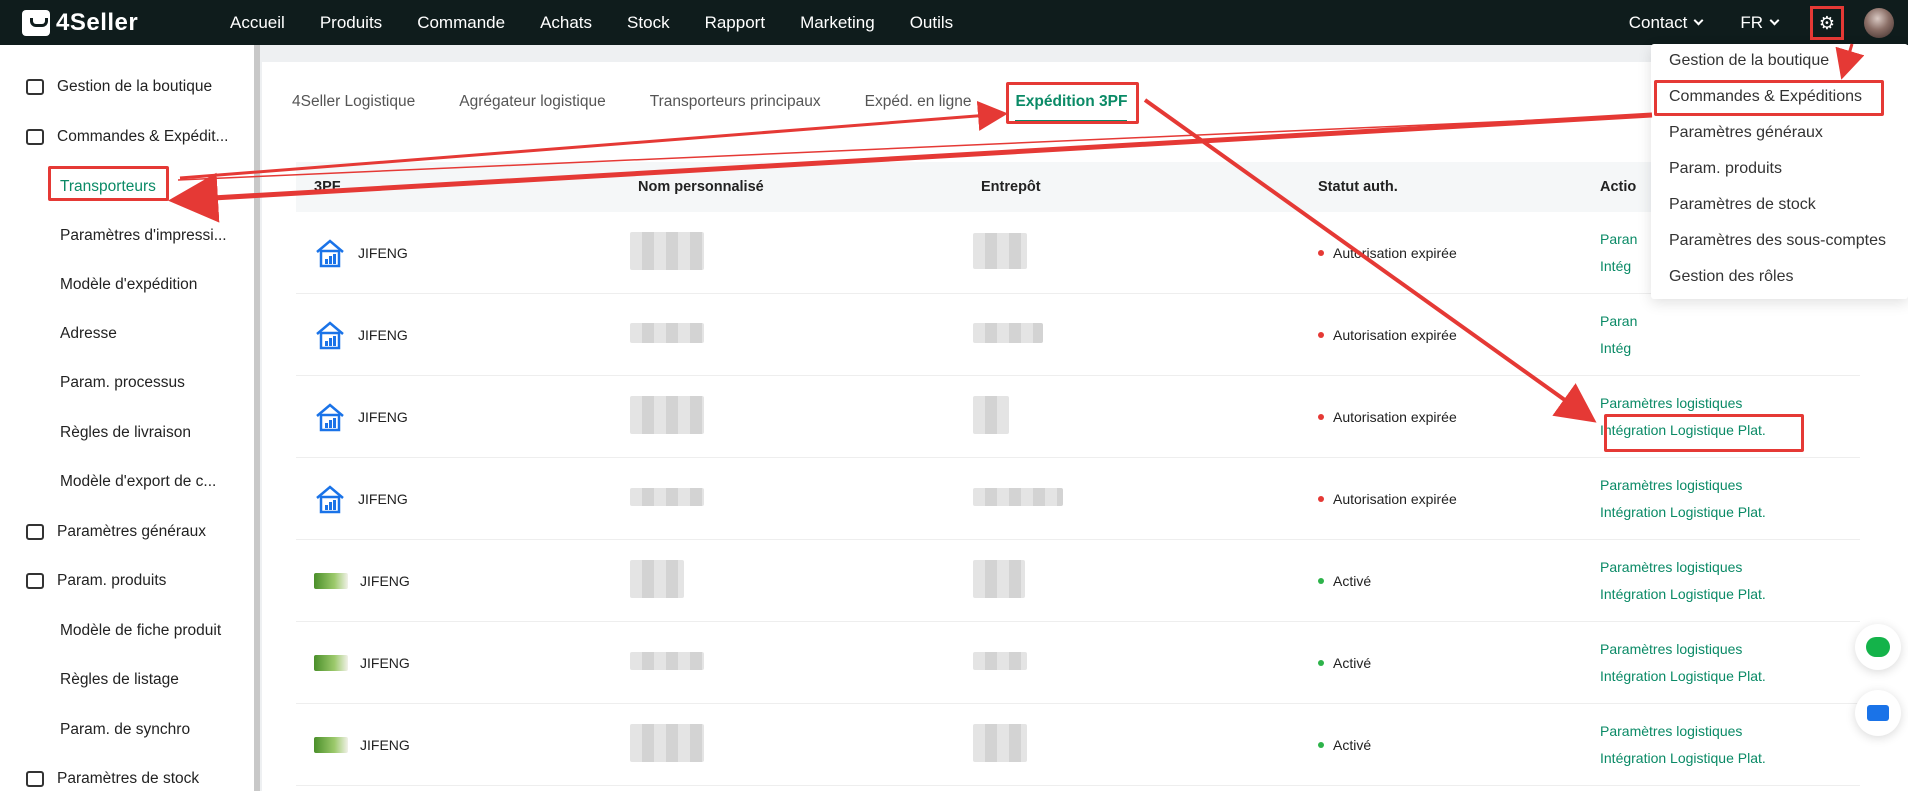  What do you see at coordinates (1730, 348) in the screenshot?
I see `link-integration-logistique: Intég` at bounding box center [1730, 348].